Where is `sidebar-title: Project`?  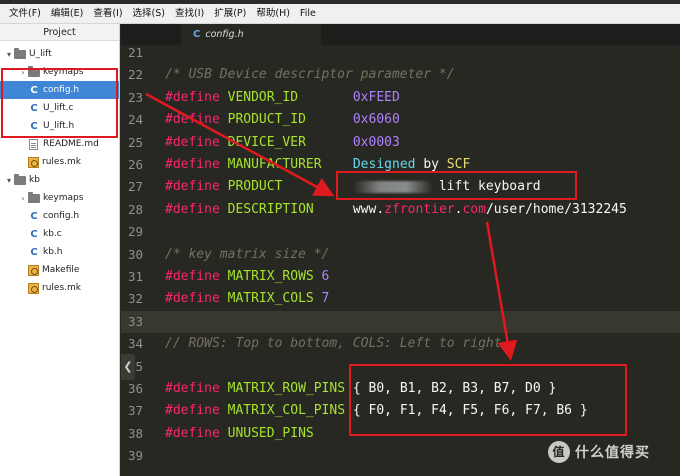 sidebar-title: Project is located at coordinates (59, 32).